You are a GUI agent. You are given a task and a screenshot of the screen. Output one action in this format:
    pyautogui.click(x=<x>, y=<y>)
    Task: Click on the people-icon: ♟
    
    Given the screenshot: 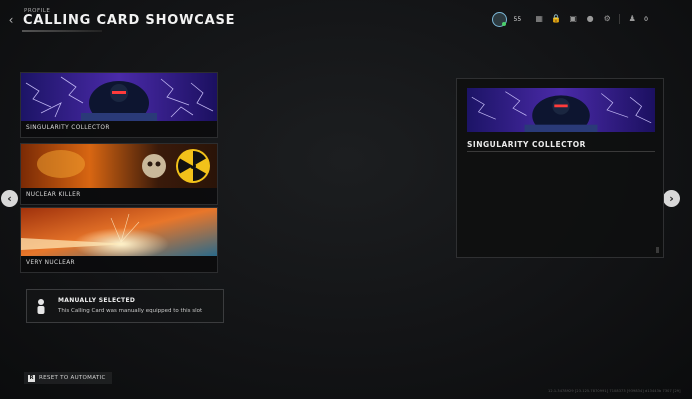 What is the action you would take?
    pyautogui.click(x=632, y=19)
    